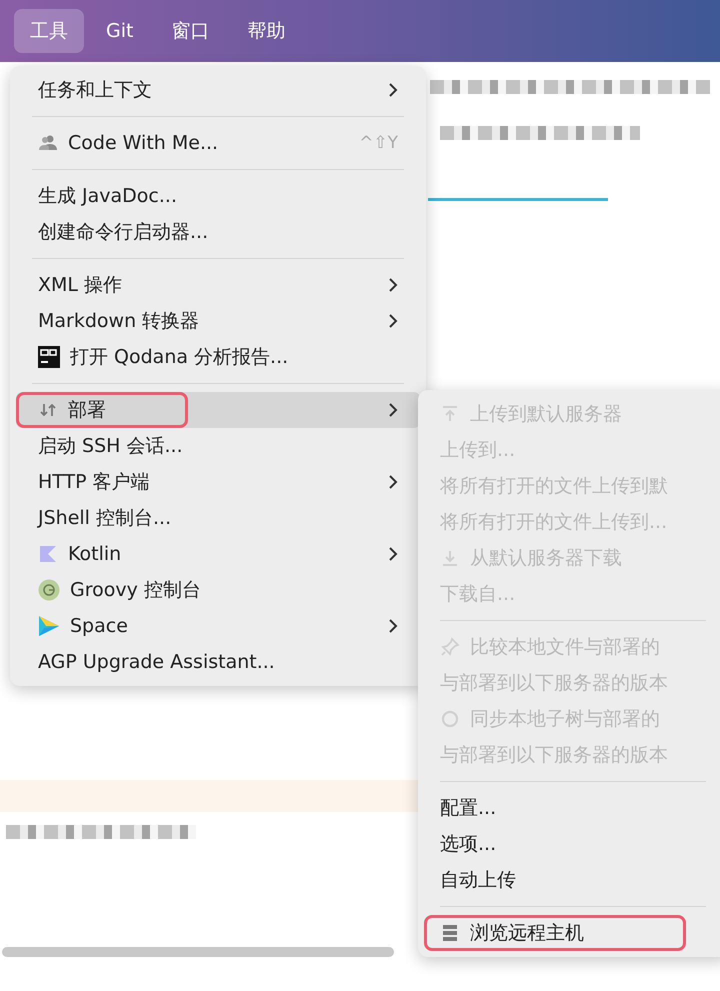 This screenshot has height=991, width=720. Describe the element at coordinates (218, 90) in the screenshot. I see `menu-item: 任务和上下文` at that location.